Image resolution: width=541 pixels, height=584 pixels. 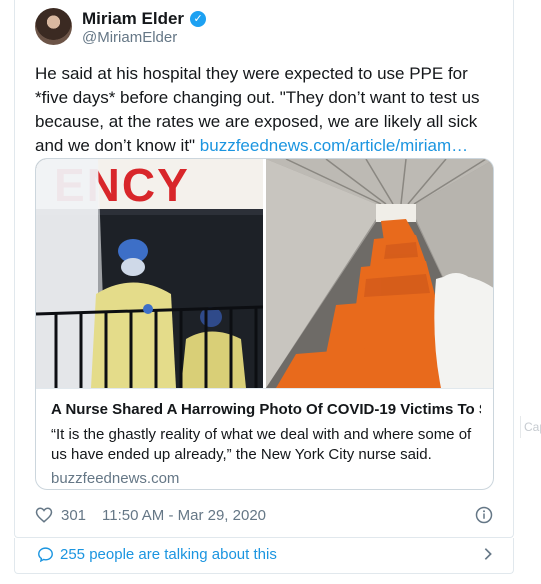 I want to click on chevron-right-icon, so click(x=488, y=554).